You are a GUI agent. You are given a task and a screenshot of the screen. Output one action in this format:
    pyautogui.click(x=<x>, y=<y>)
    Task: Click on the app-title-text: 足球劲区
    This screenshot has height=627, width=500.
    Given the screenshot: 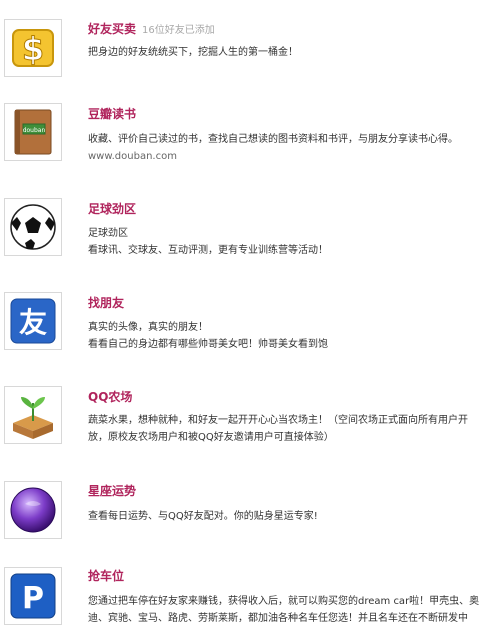 What is the action you would take?
    pyautogui.click(x=112, y=209)
    